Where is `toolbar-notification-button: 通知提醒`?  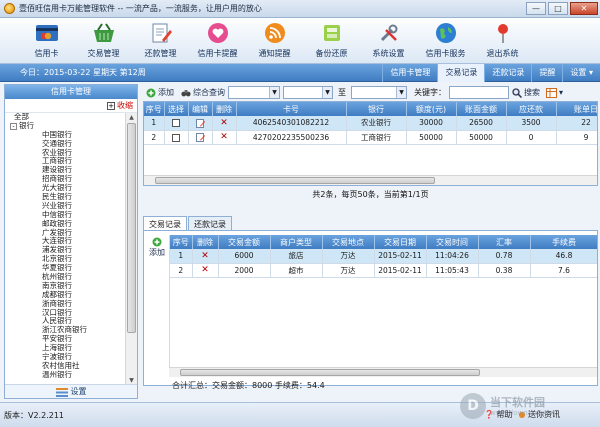
toolbar-notification-button: 通知提醒 is located at coordinates (274, 41).